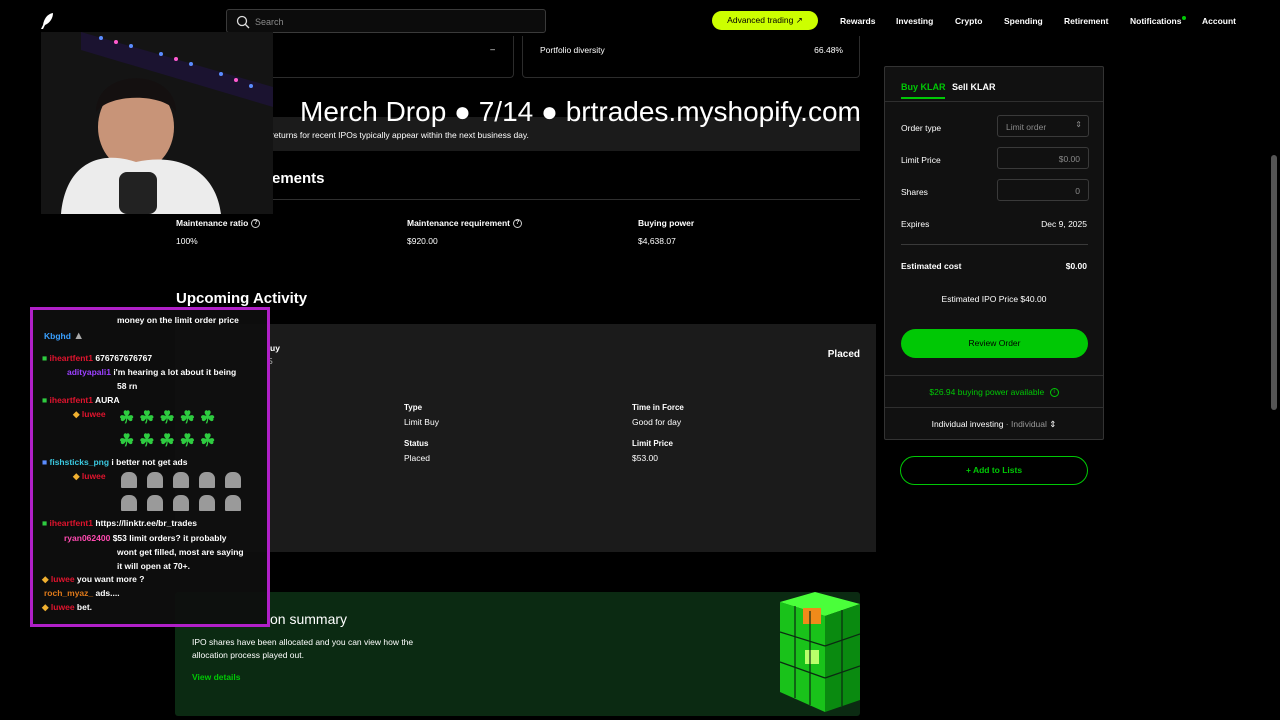 Image resolution: width=1280 pixels, height=720 pixels. I want to click on nav-crypto: Crypto, so click(968, 21).